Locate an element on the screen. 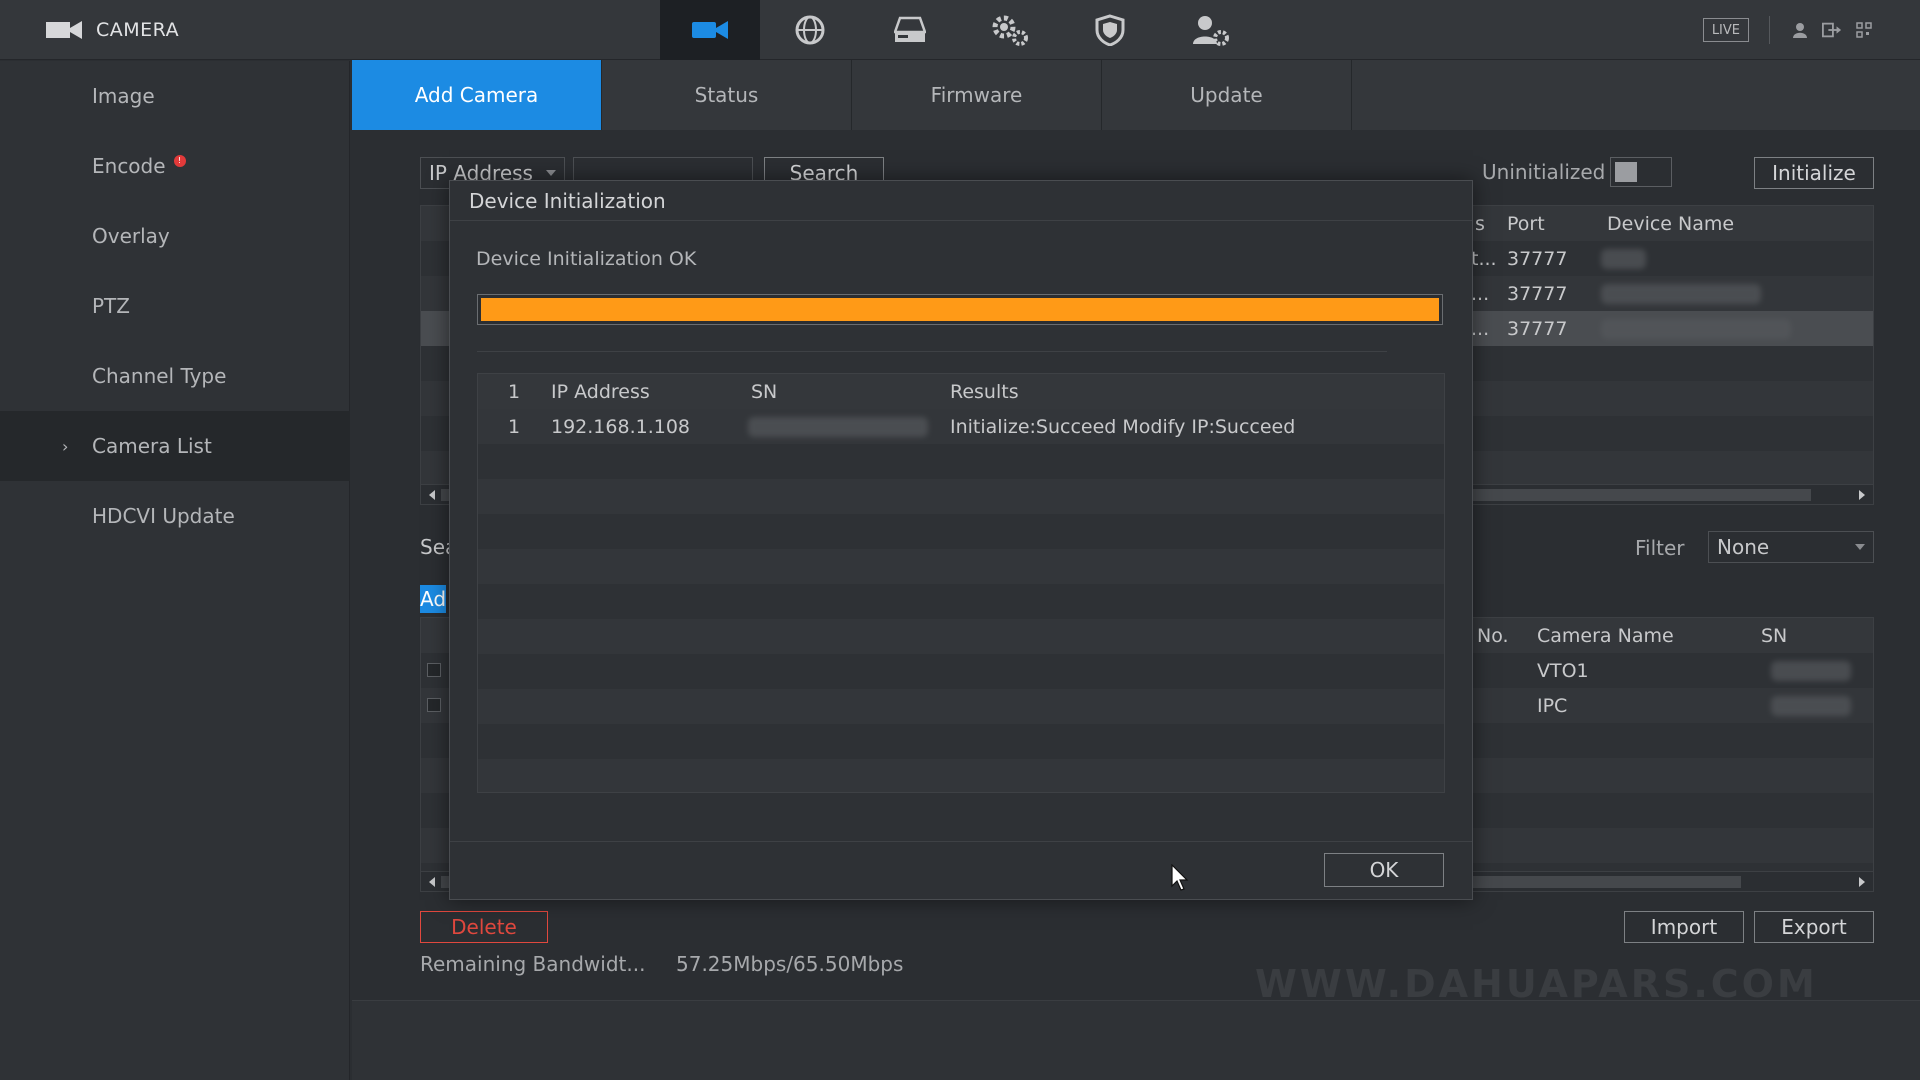  account-icon is located at coordinates (1211, 31).